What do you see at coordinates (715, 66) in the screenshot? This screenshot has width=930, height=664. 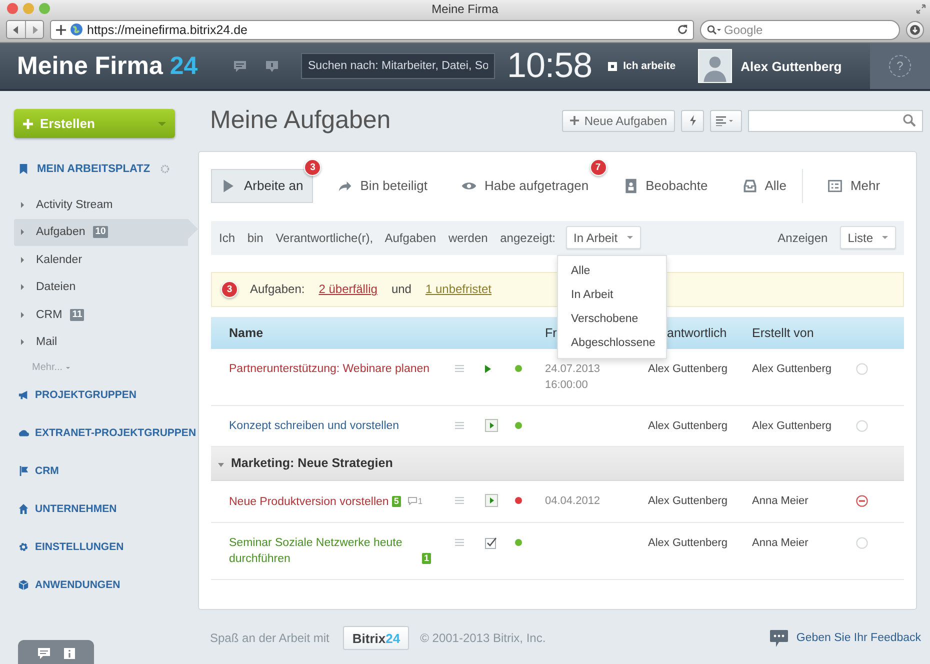 I see `avatar` at bounding box center [715, 66].